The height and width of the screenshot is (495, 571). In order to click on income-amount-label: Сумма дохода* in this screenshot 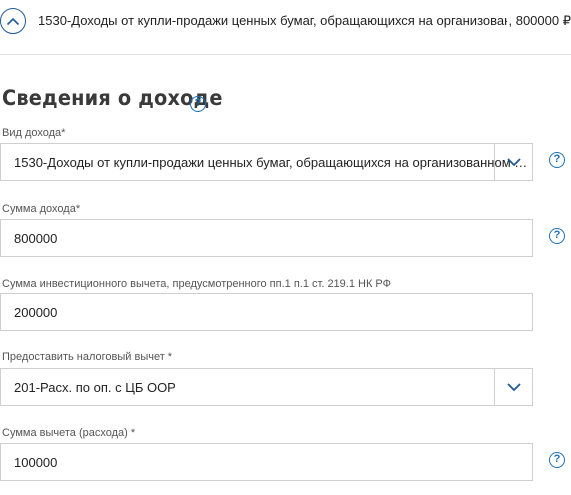, I will do `click(41, 209)`.